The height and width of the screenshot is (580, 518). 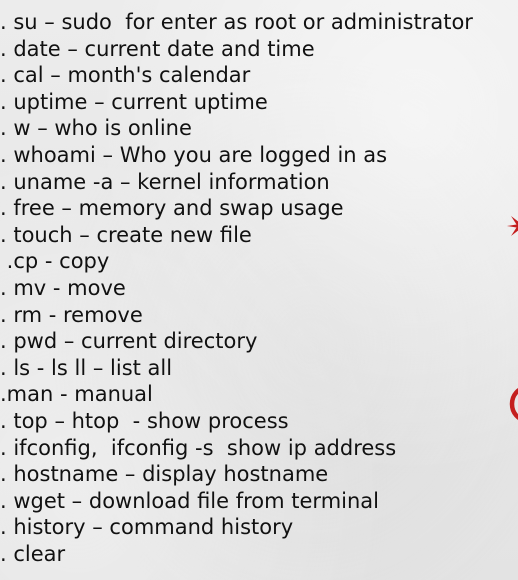 What do you see at coordinates (86, 367) in the screenshot?
I see `command-line-ls: . ls - ls ll – list all` at bounding box center [86, 367].